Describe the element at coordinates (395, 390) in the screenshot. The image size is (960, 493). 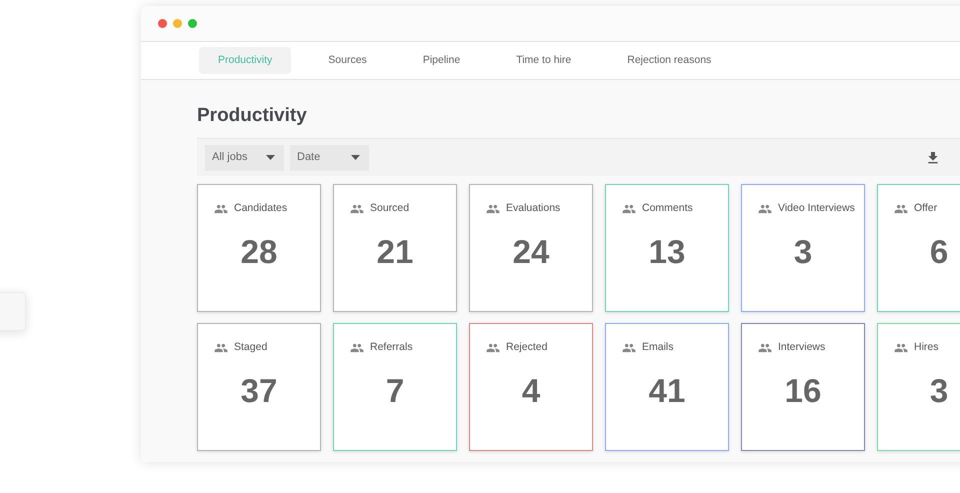
I see `card-value: 7` at that location.